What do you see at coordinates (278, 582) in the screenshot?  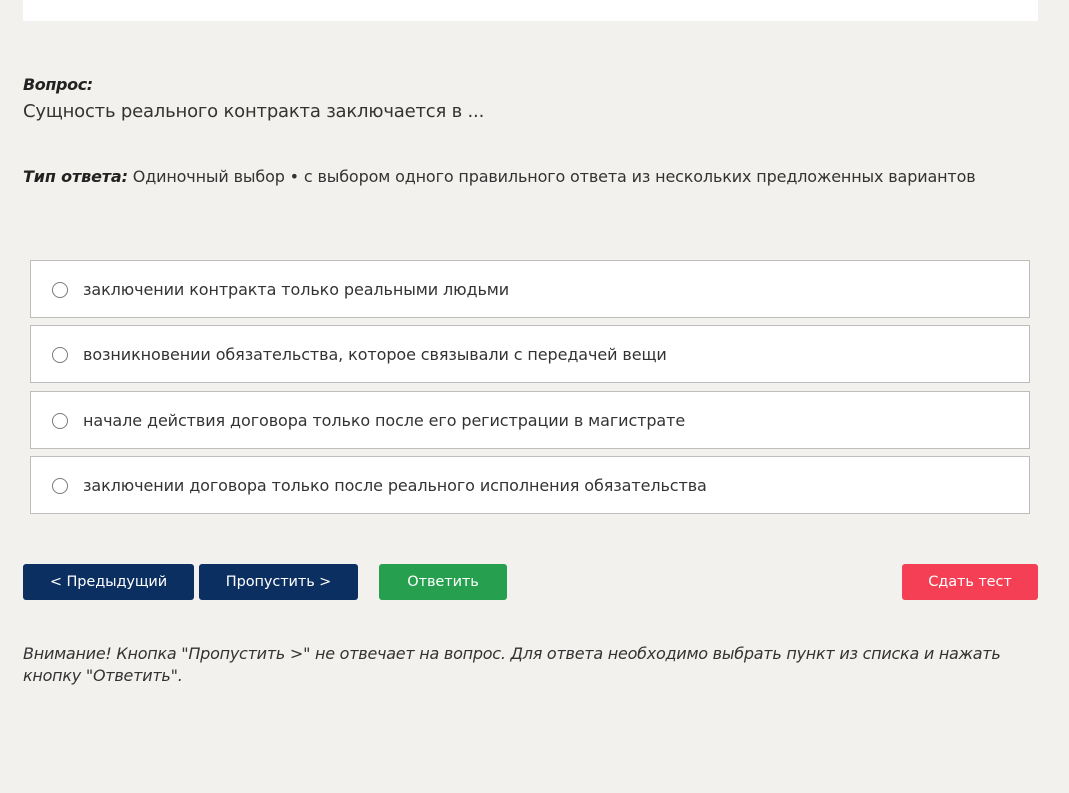 I see `skip-button: Пропустить >` at bounding box center [278, 582].